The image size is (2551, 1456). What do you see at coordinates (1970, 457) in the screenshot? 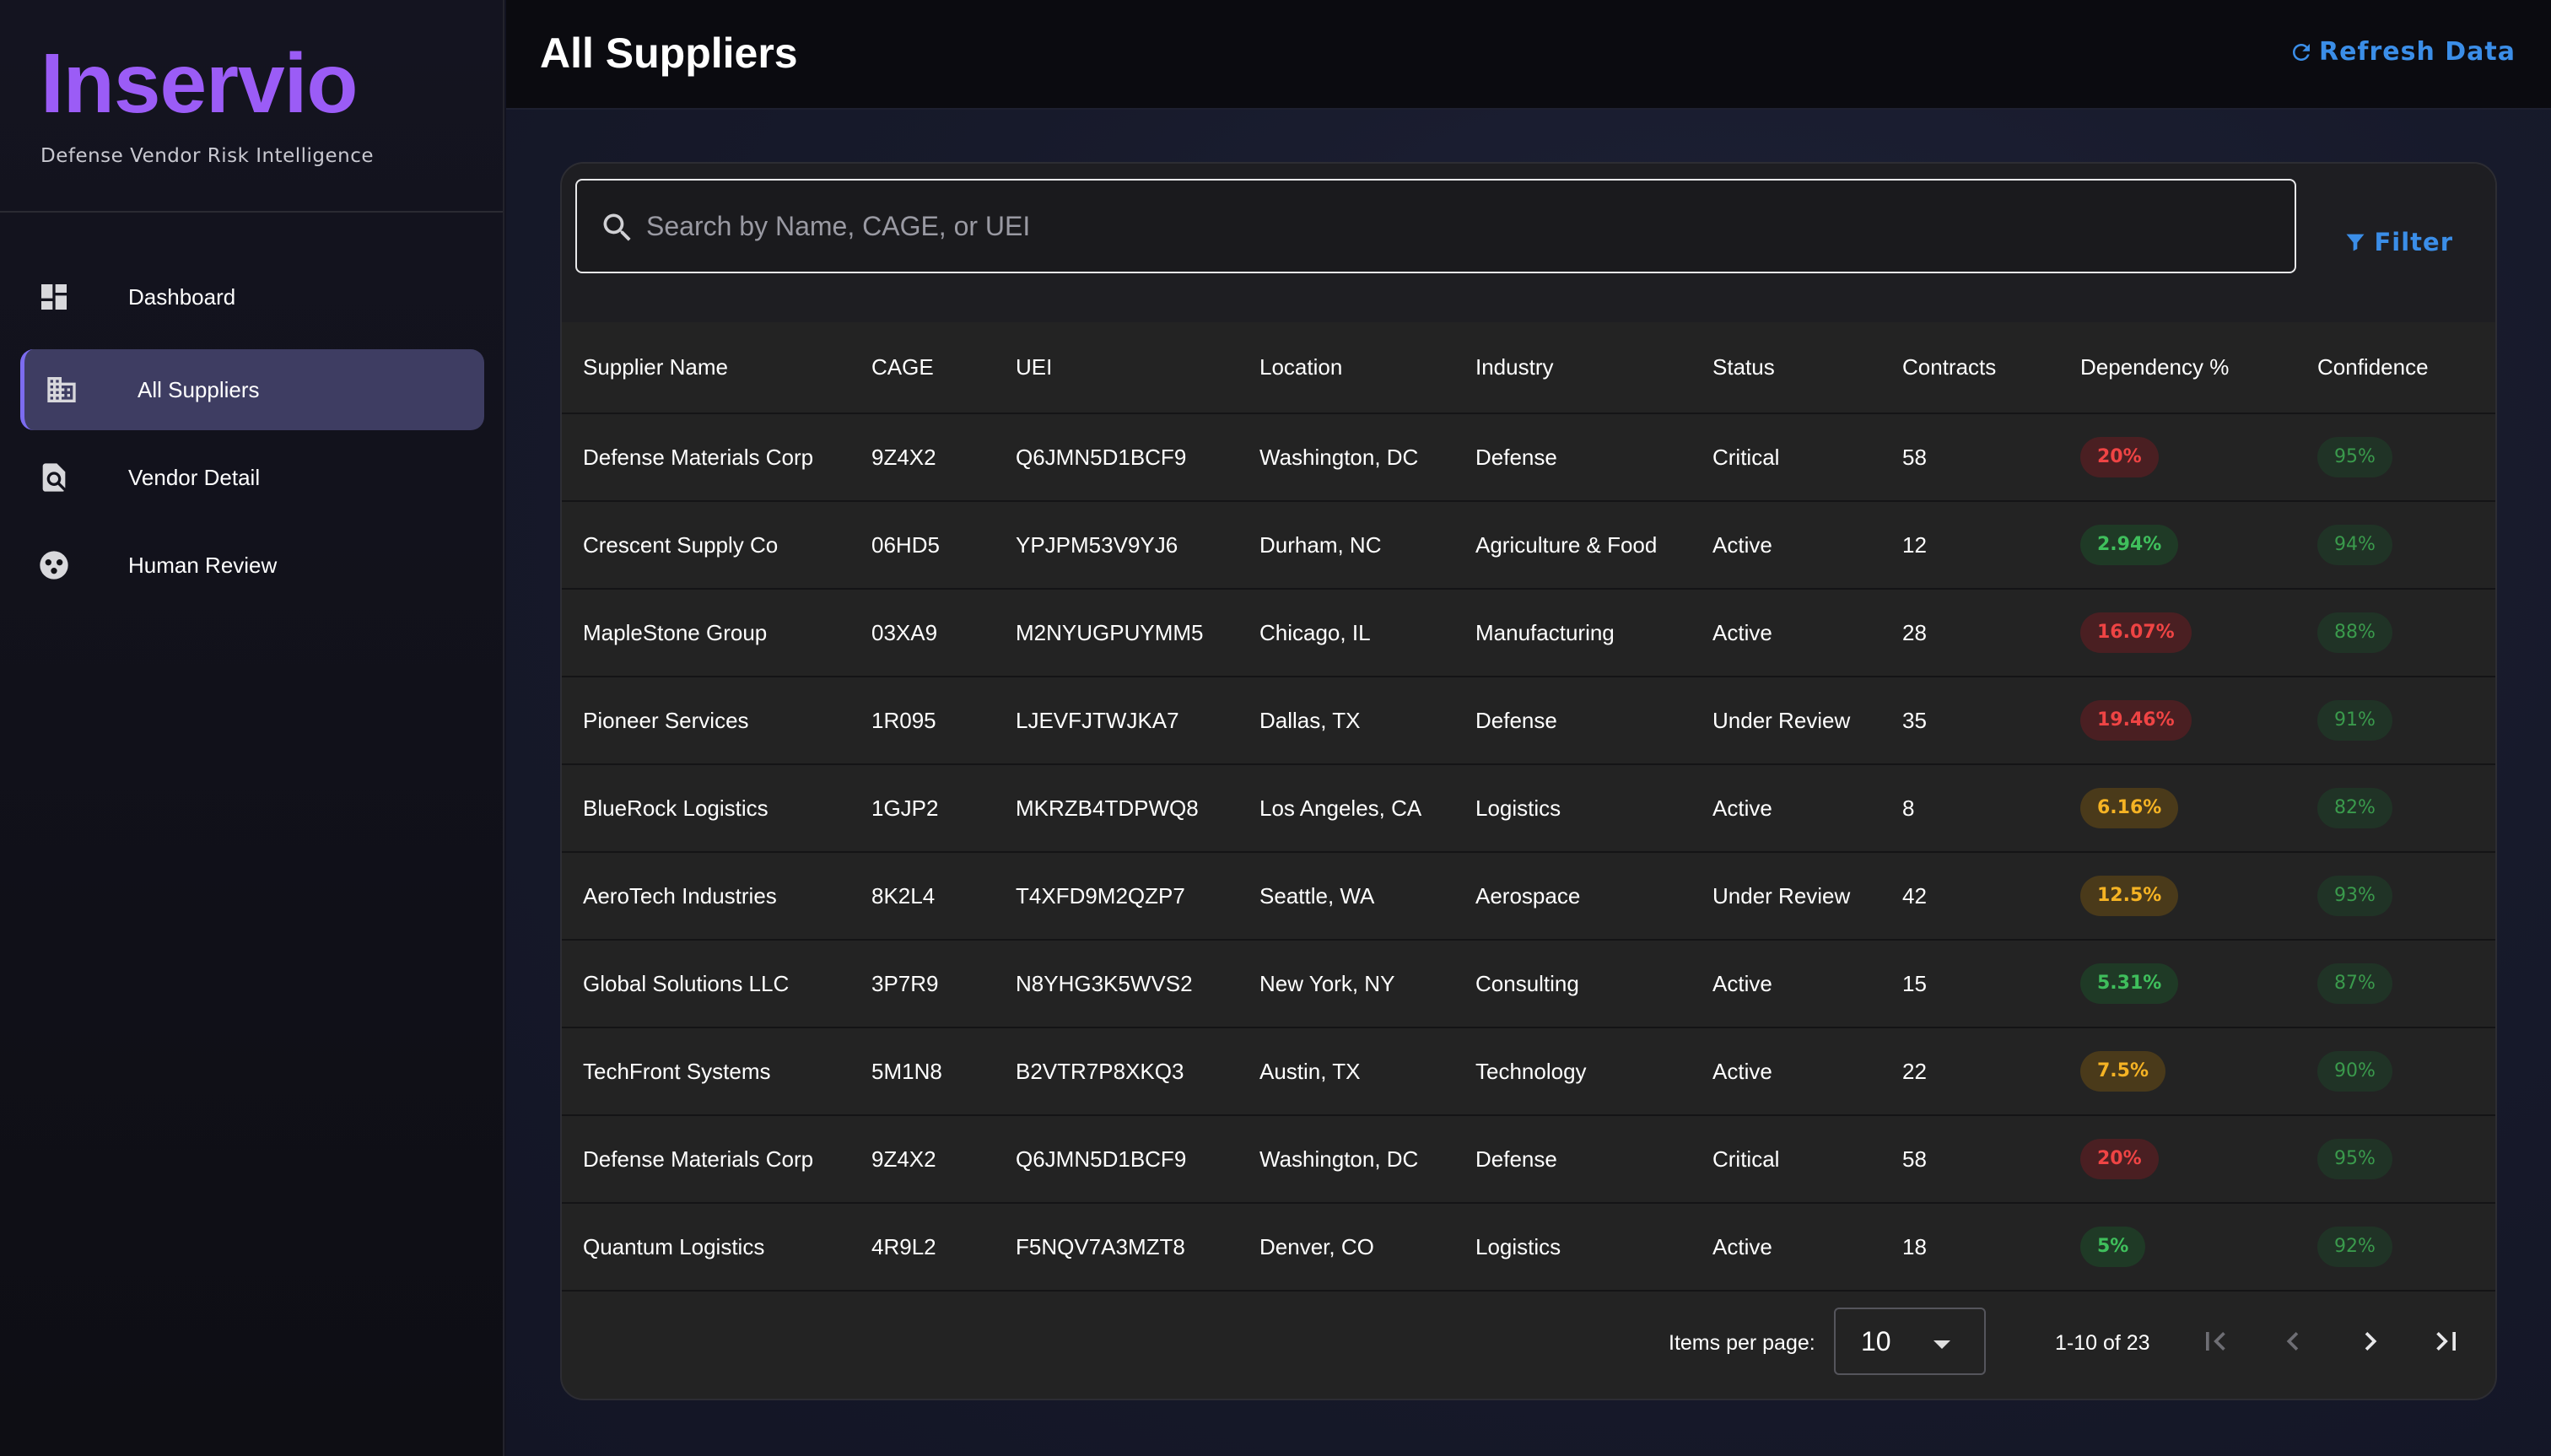
I see `contracts-cell: 58` at bounding box center [1970, 457].